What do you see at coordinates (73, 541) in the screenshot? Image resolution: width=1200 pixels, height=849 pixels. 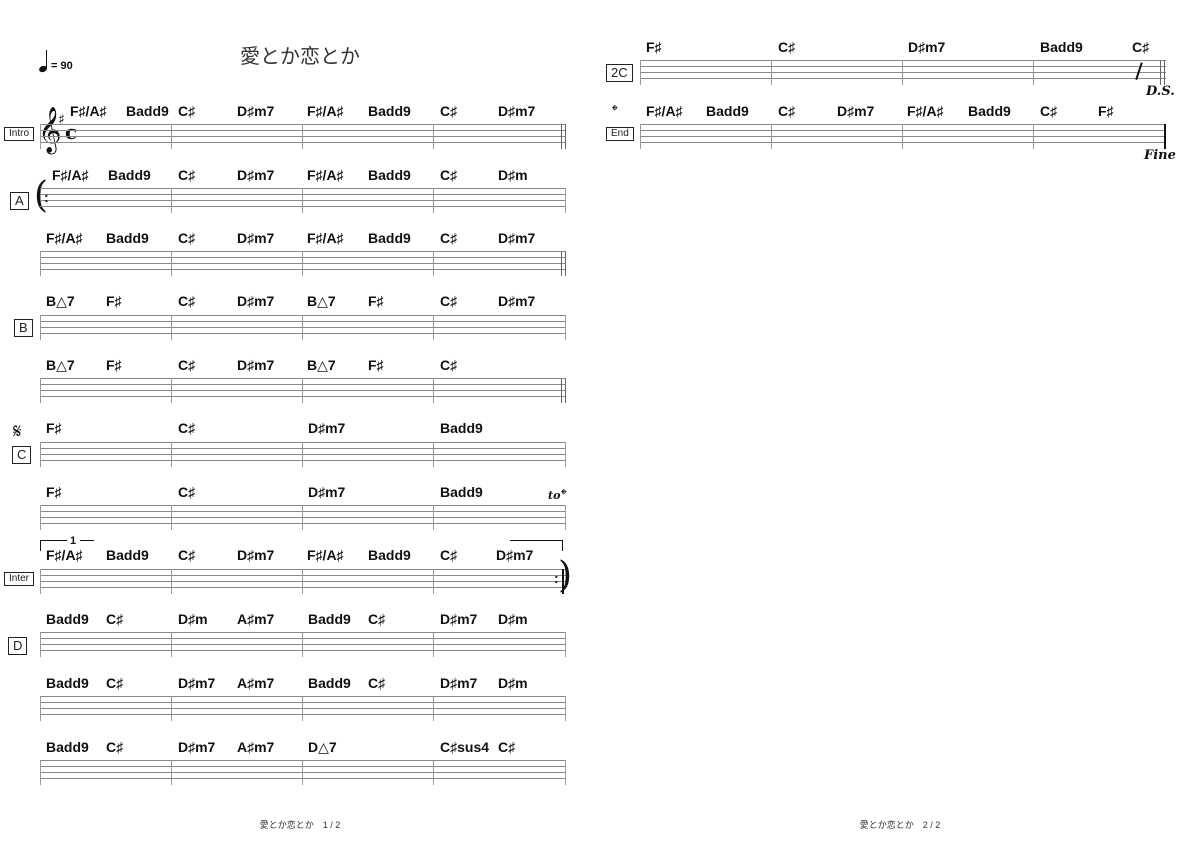 I see `volta-number-1: 1` at bounding box center [73, 541].